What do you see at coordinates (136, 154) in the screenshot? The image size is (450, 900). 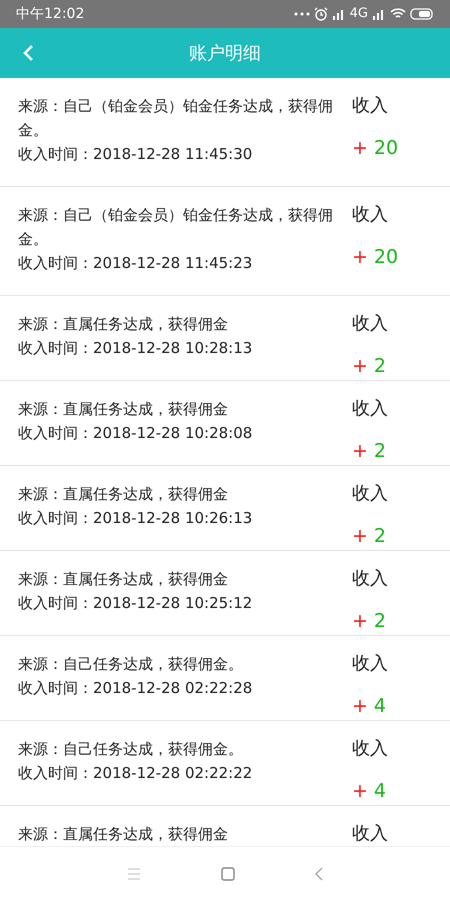 I see `income-time: 收入时间：2018-12-28 11:45:30` at bounding box center [136, 154].